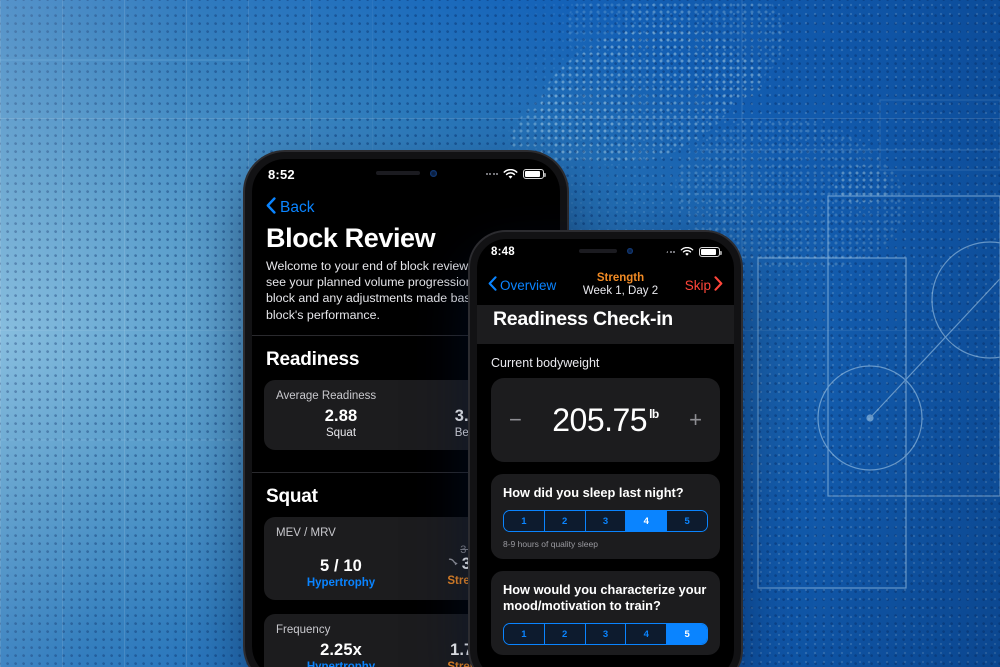 The height and width of the screenshot is (667, 1000). I want to click on bodyweight-value-group: 205.75 lb, so click(605, 420).